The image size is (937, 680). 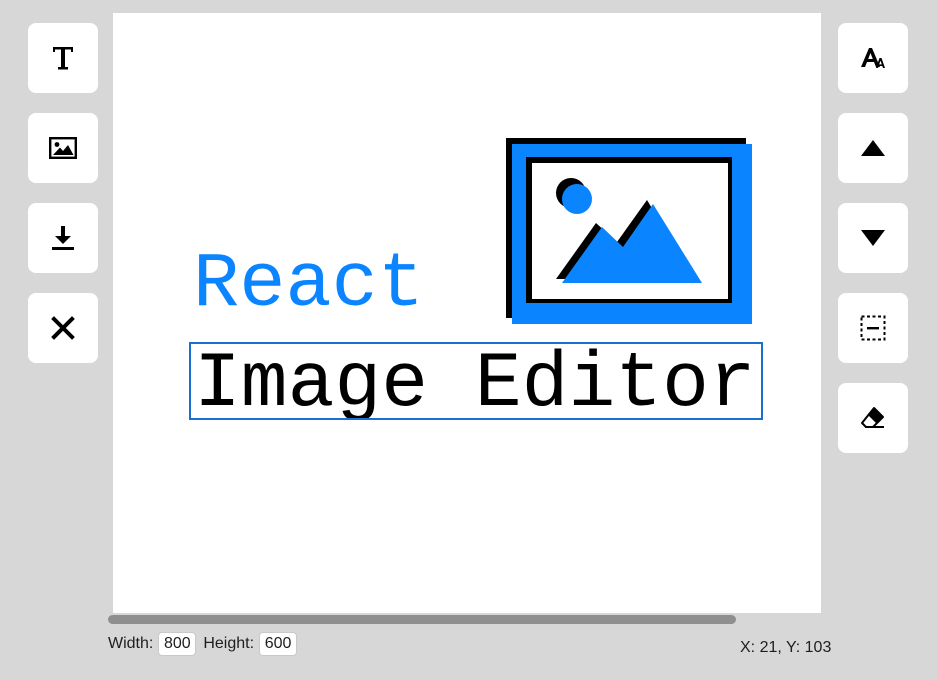 I want to click on image-editor-text: Image Editor, so click(x=475, y=382).